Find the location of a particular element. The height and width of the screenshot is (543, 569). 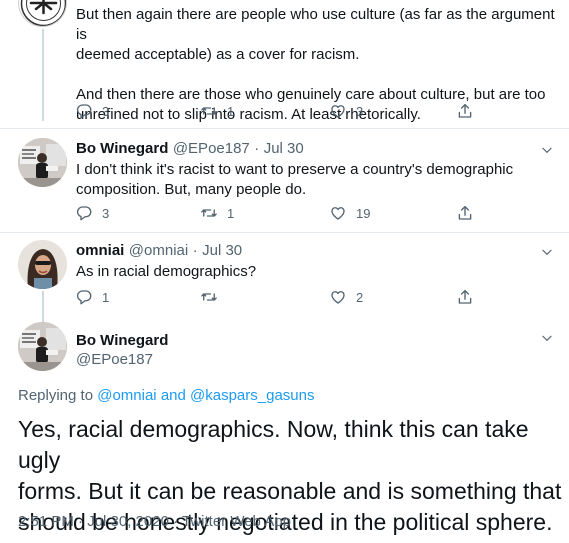

mention-link: @omniai is located at coordinates (126, 395).